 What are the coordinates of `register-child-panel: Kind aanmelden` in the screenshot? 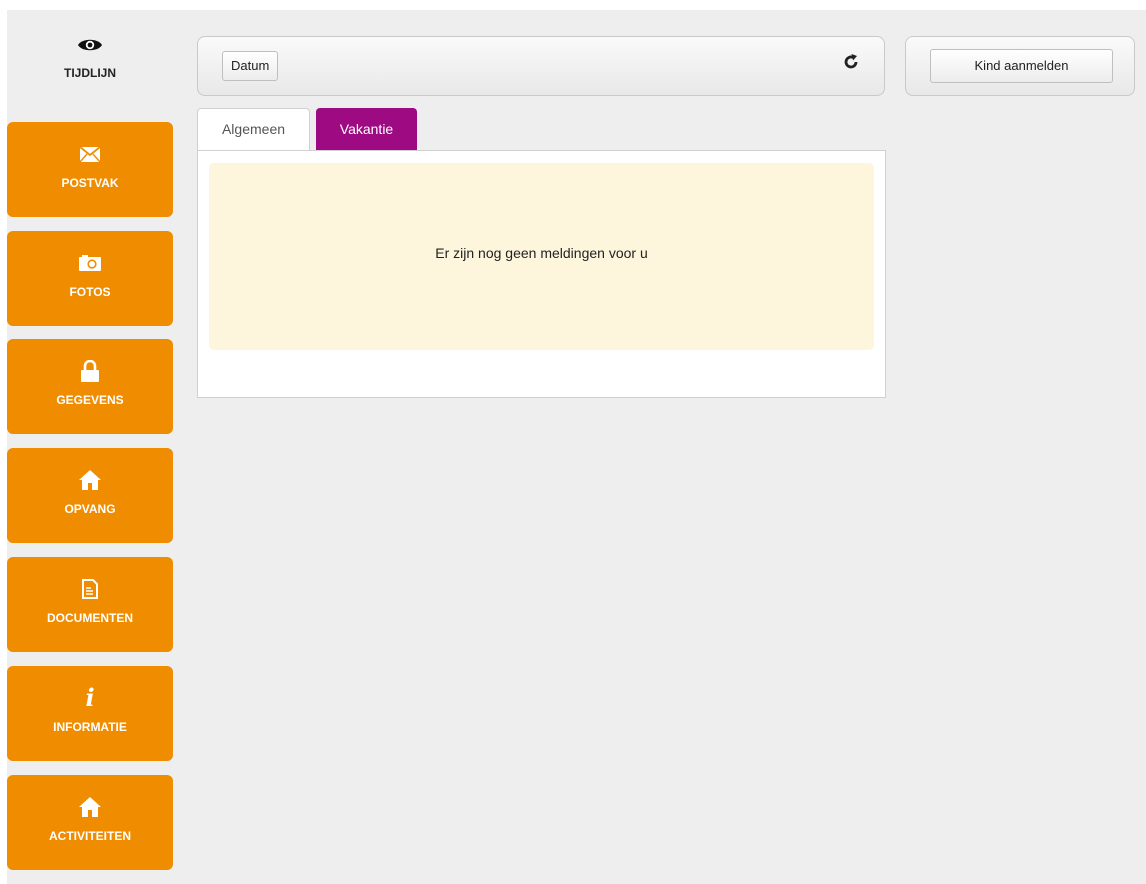 It's located at (1020, 66).